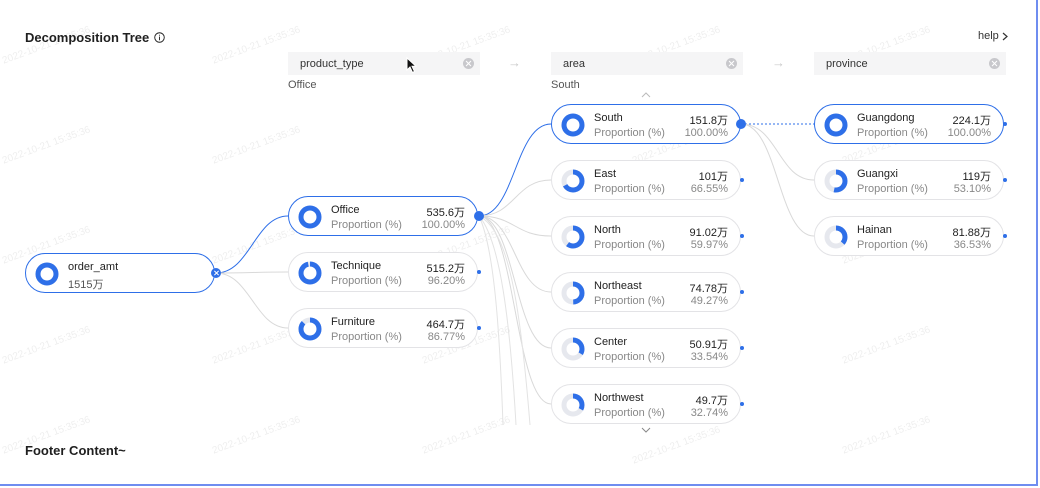 The image size is (1040, 488). What do you see at coordinates (618, 286) in the screenshot?
I see `node-name: Northeast` at bounding box center [618, 286].